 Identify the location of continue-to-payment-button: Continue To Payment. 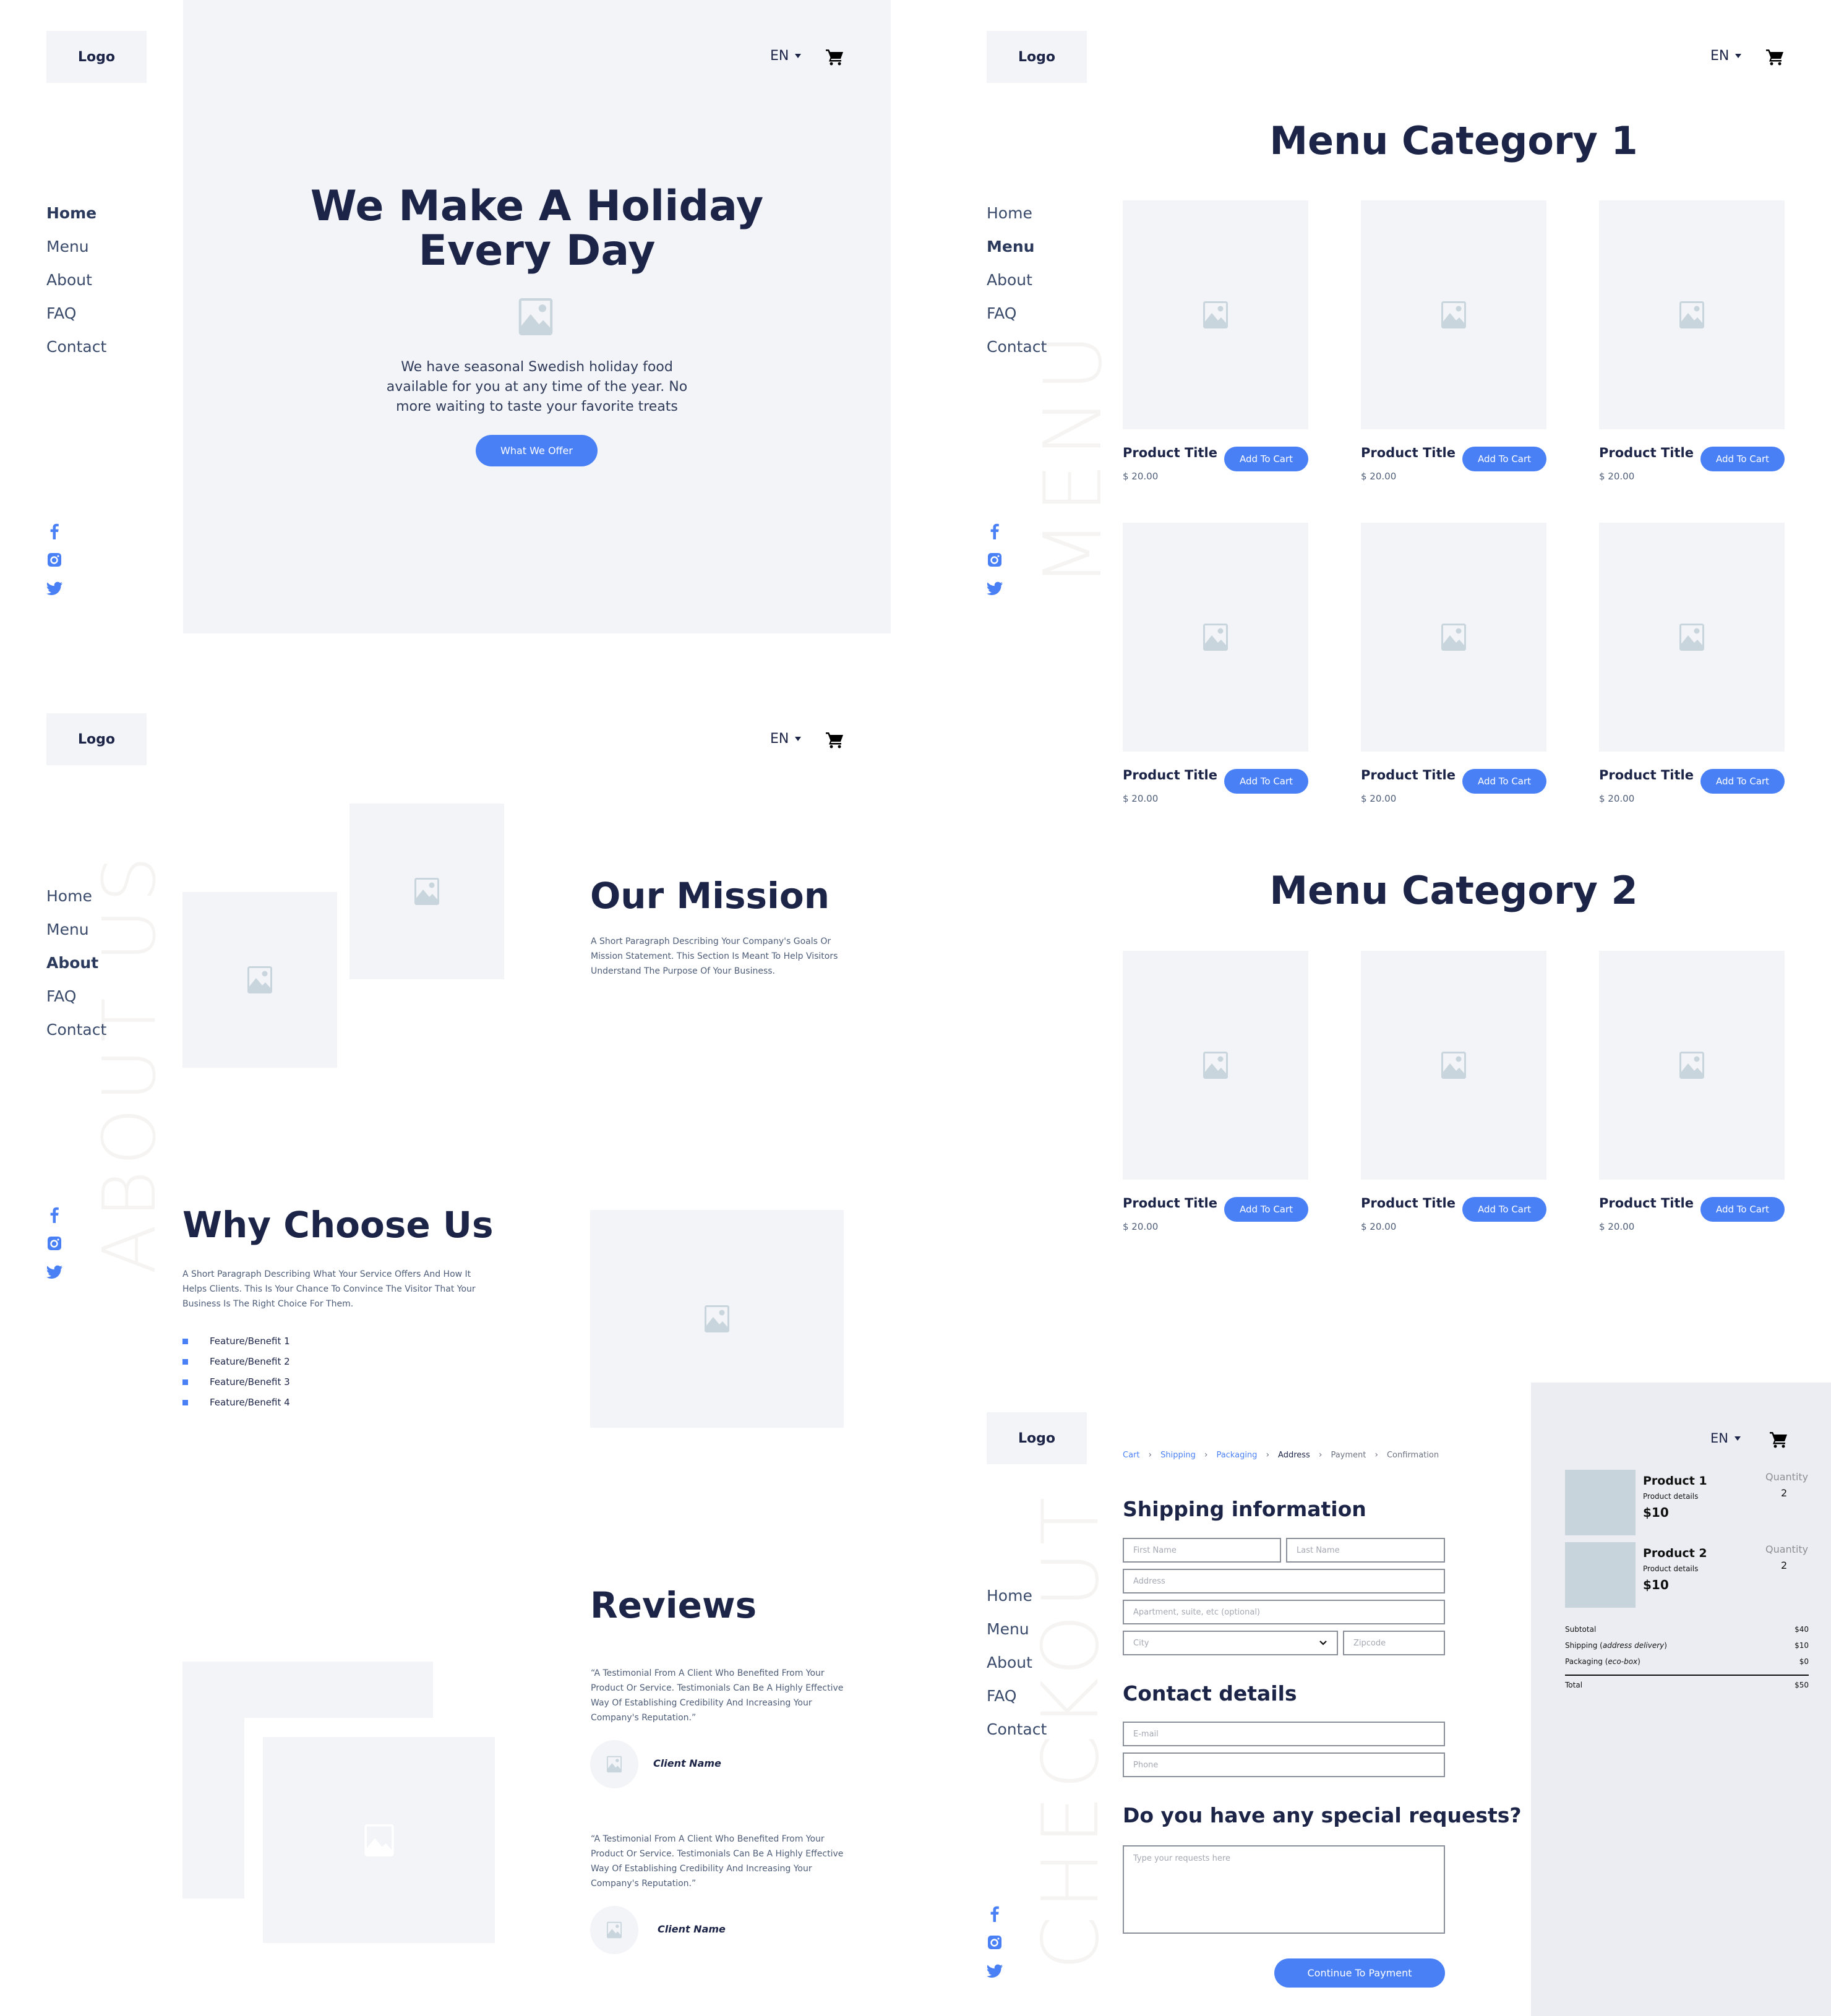
(1360, 1973).